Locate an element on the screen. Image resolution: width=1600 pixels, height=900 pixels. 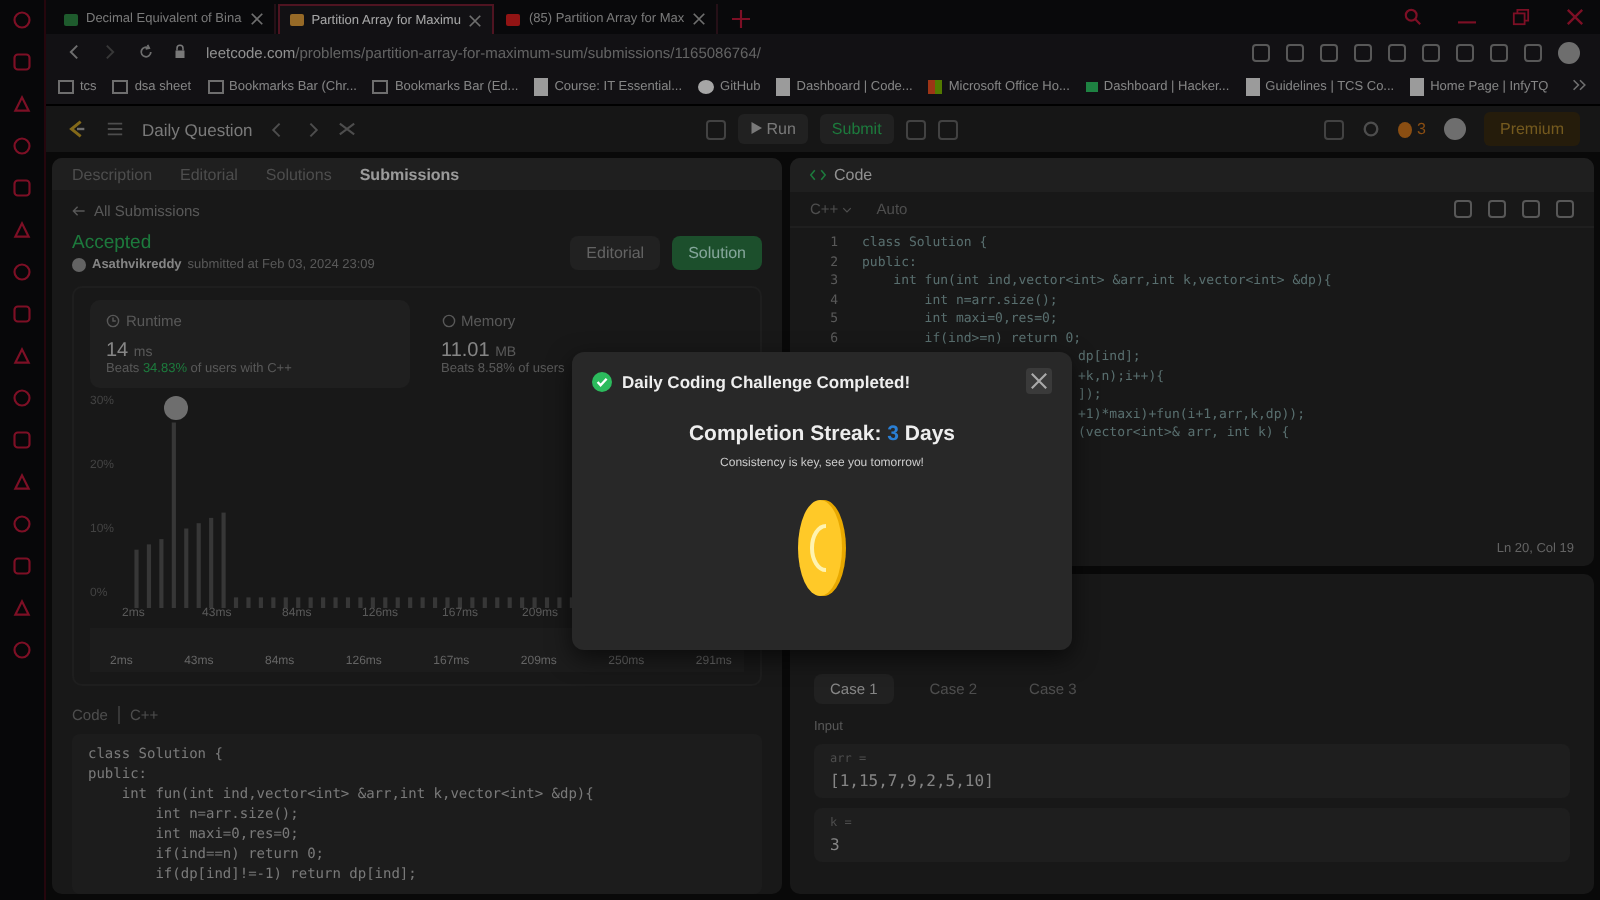
dialog-title: Daily Coding Challenge Completed! is located at coordinates (766, 381).